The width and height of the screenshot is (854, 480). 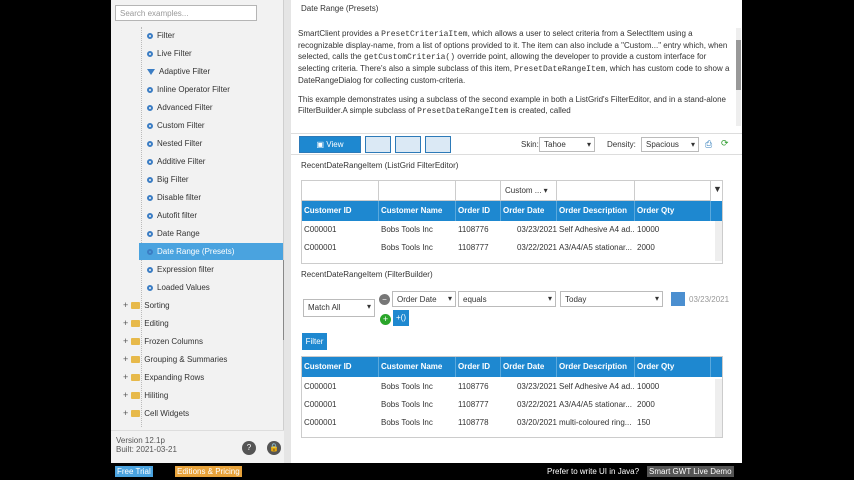 I want to click on table-cell: 03/13/2021, so click(x=529, y=434).